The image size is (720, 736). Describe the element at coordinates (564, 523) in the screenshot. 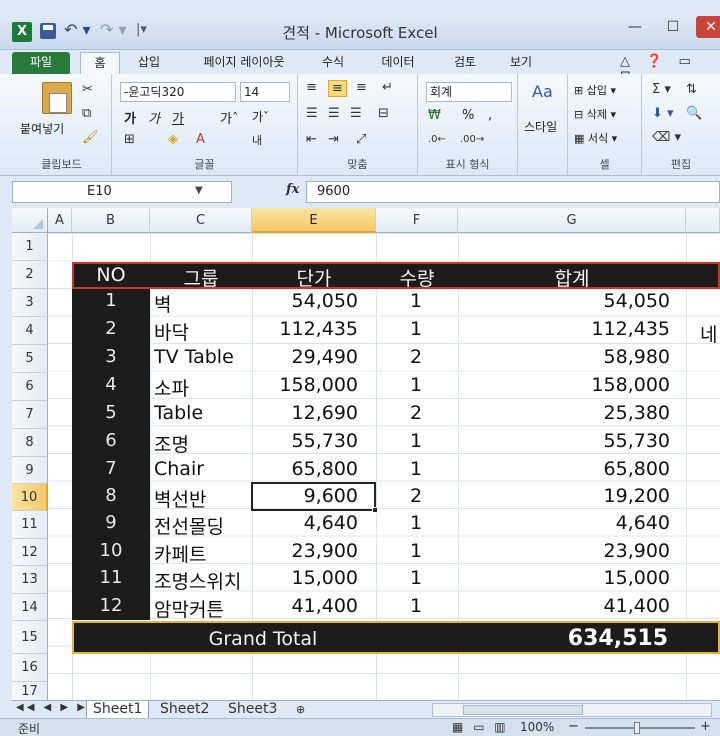

I see `cell-total: 4,640` at that location.